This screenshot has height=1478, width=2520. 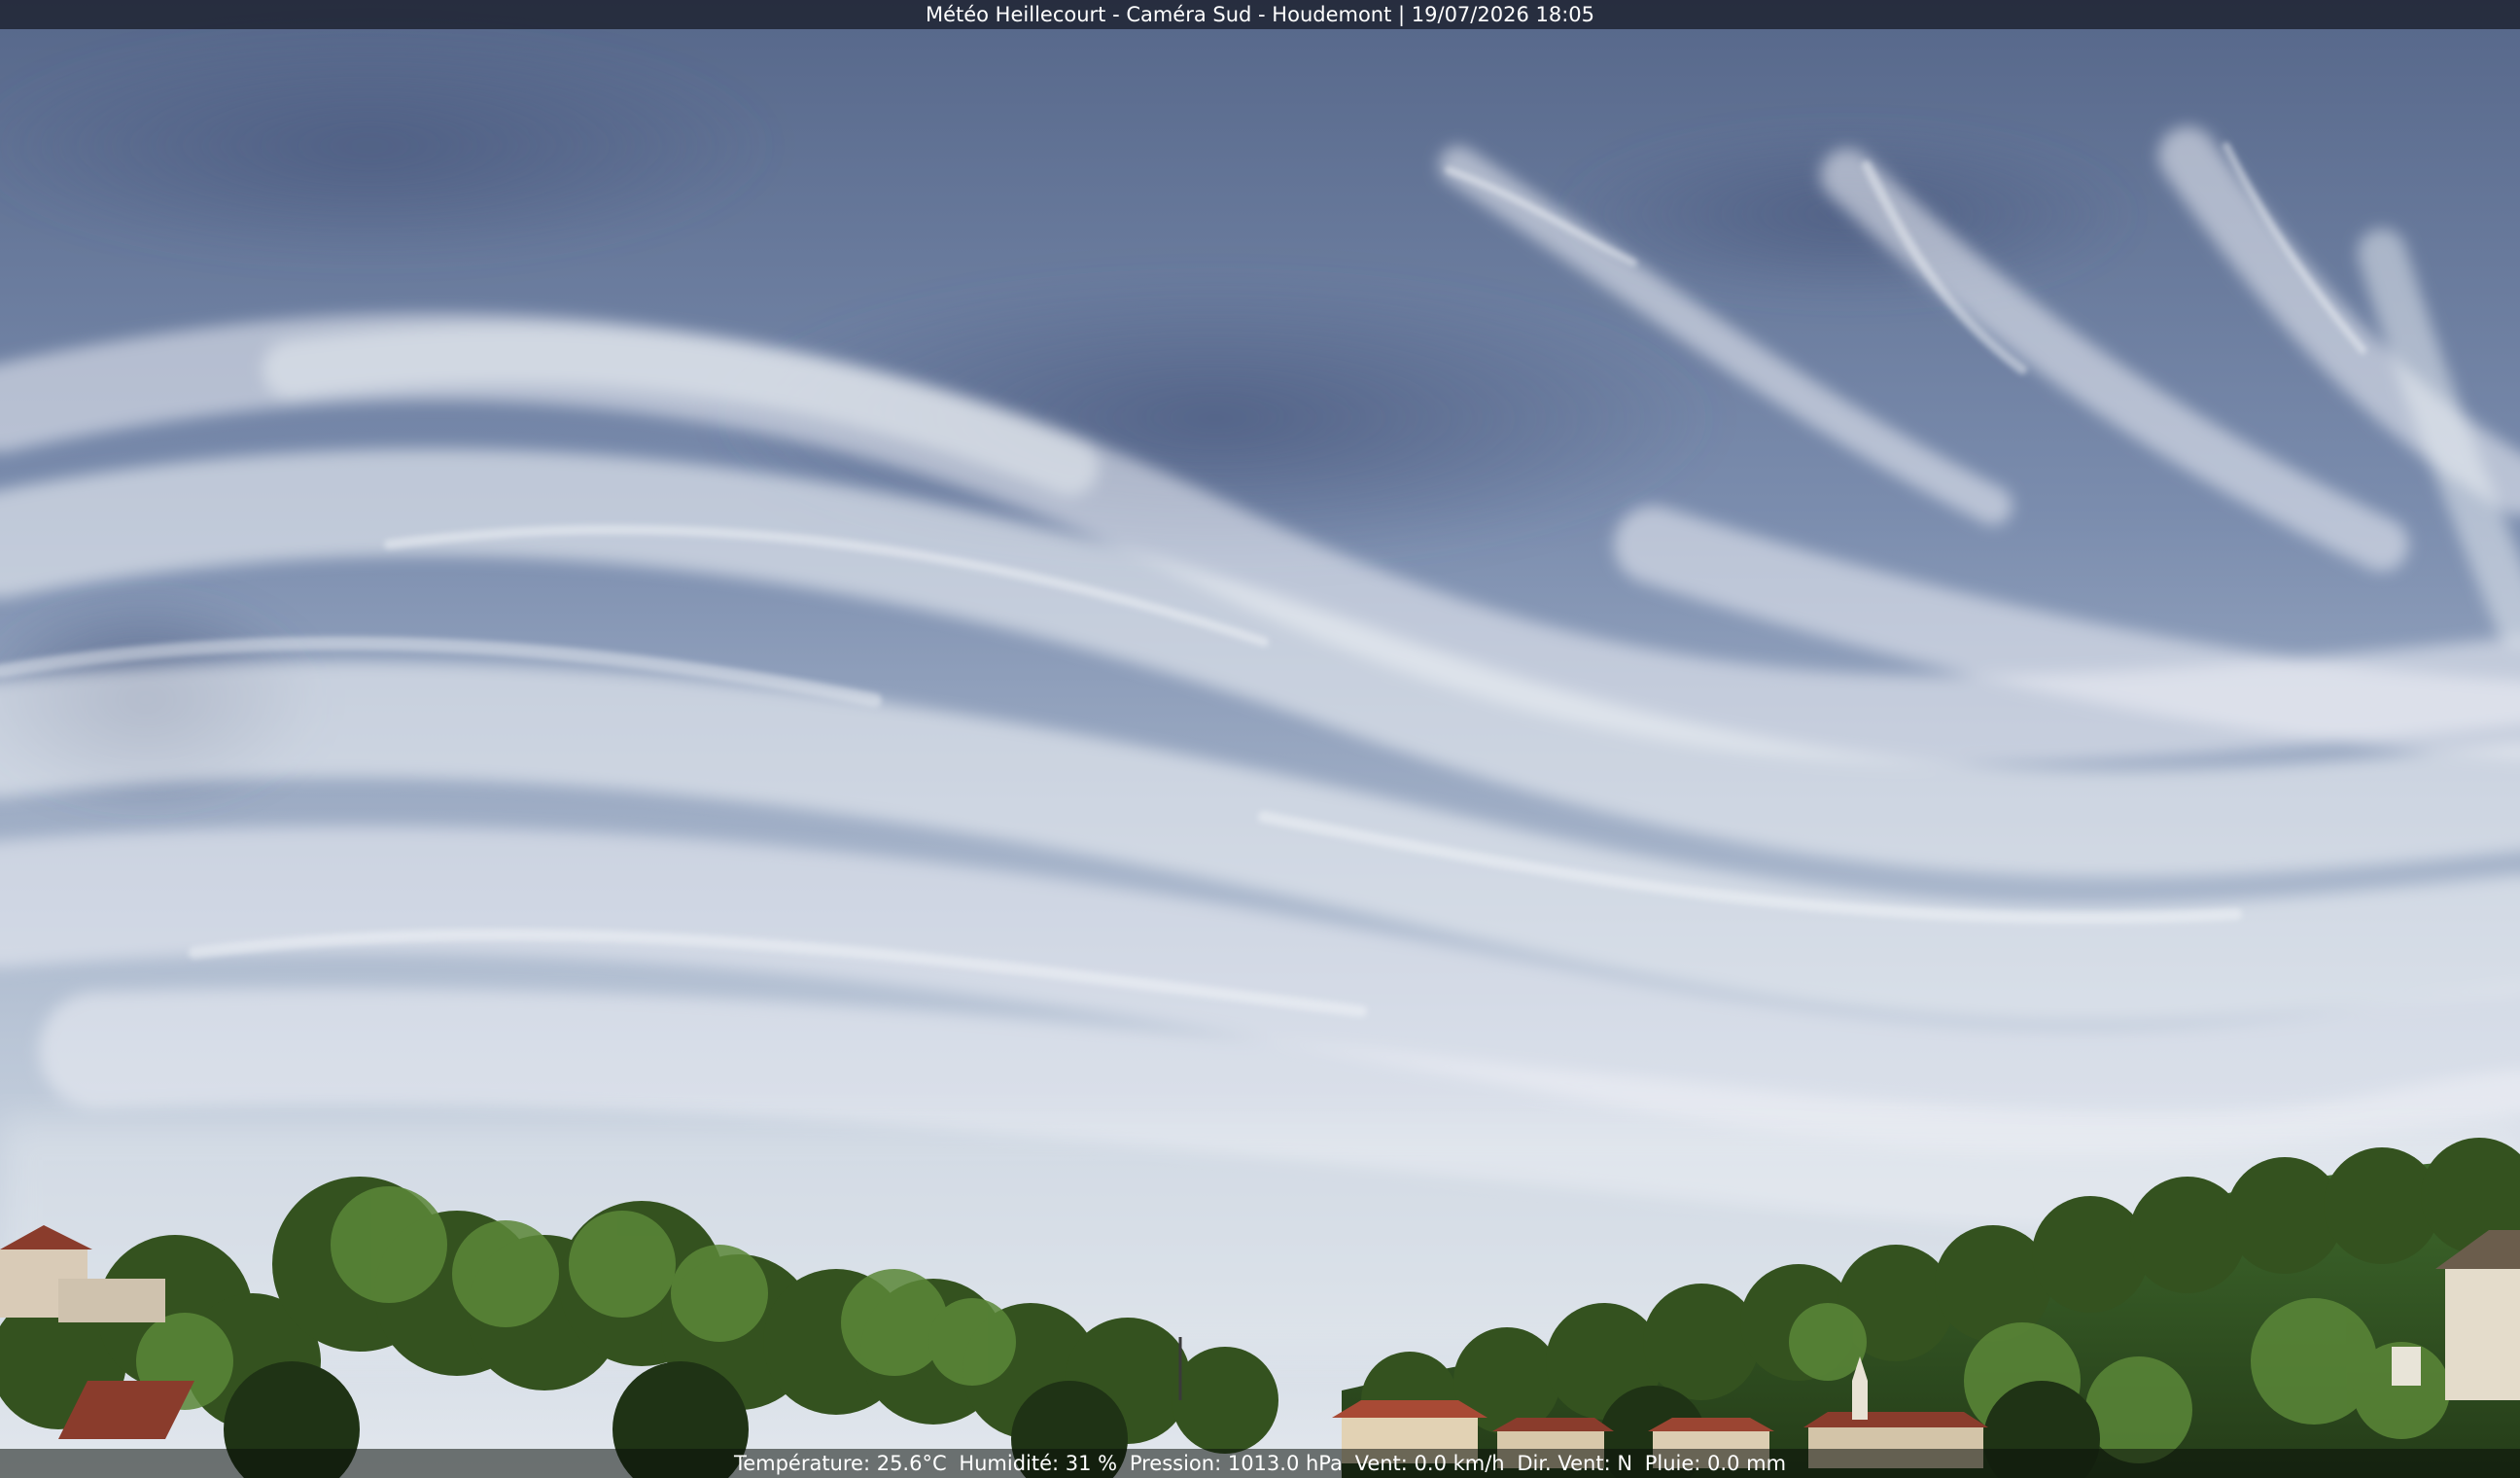 What do you see at coordinates (1715, 1463) in the screenshot?
I see `rain-reading: Pluie: 0.0 mm` at bounding box center [1715, 1463].